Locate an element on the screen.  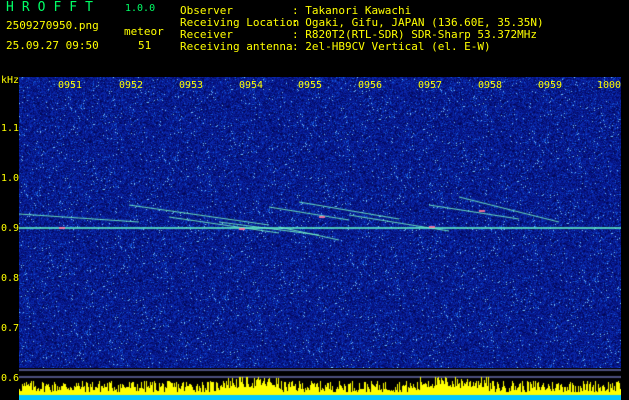
x-tick-0953: 0953 is located at coordinates (191, 85).